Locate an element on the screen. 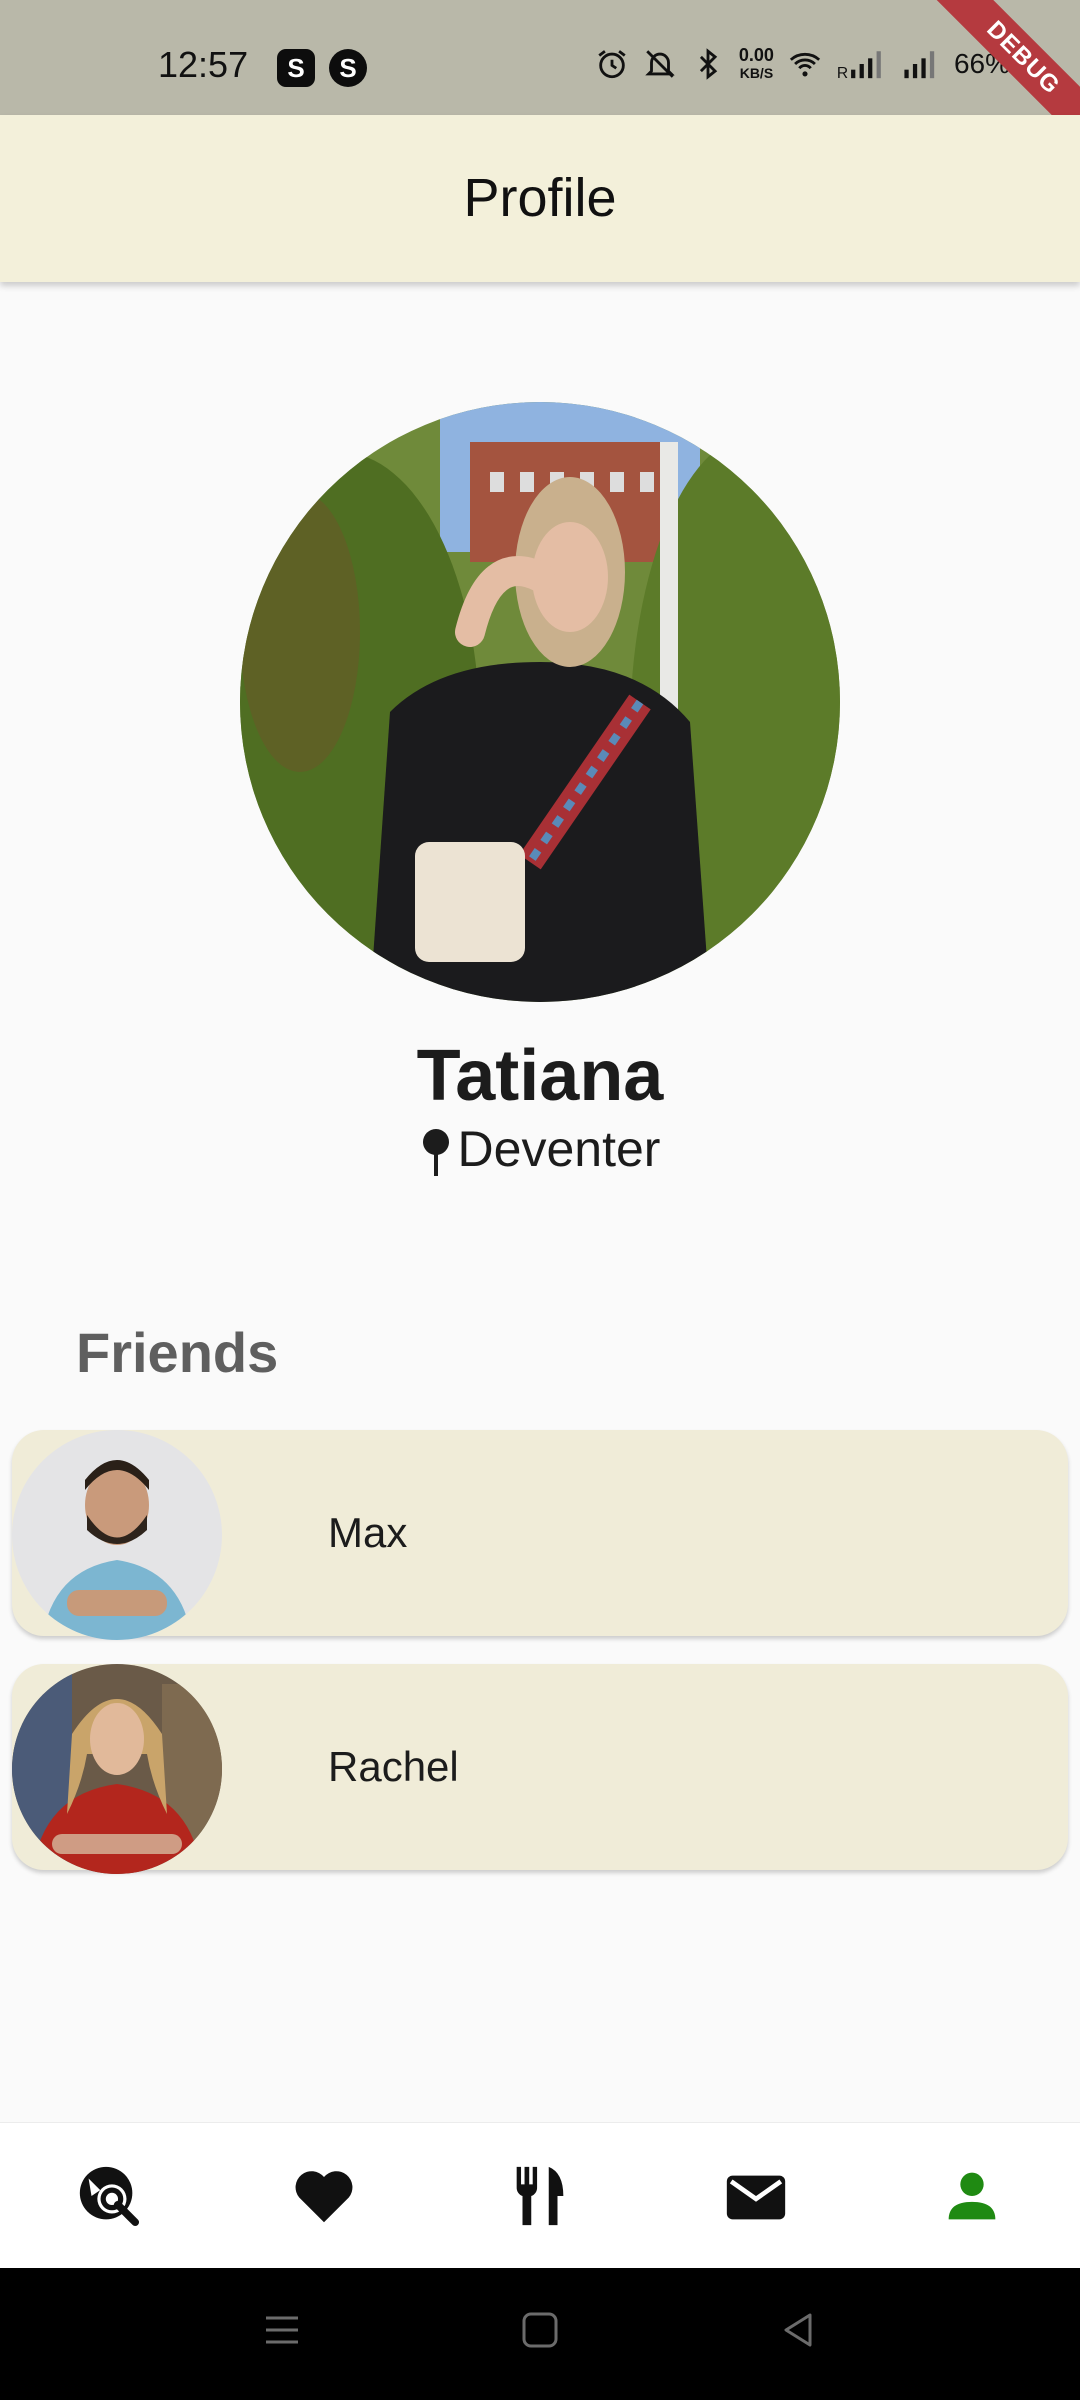 This screenshot has height=2400, width=1080. svg-text: R is located at coordinates (842, 73).